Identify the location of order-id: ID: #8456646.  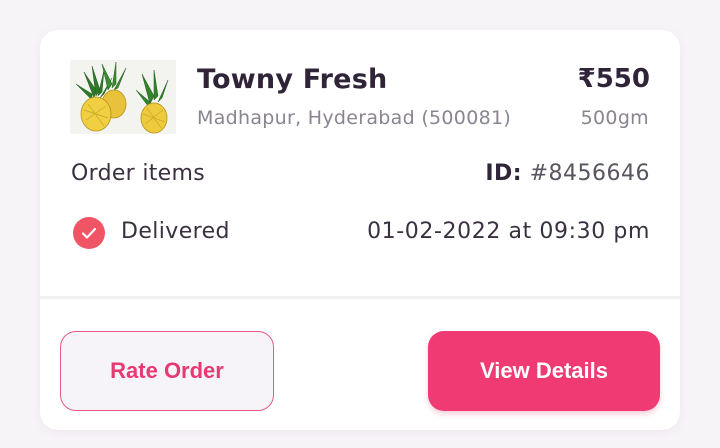
(567, 173).